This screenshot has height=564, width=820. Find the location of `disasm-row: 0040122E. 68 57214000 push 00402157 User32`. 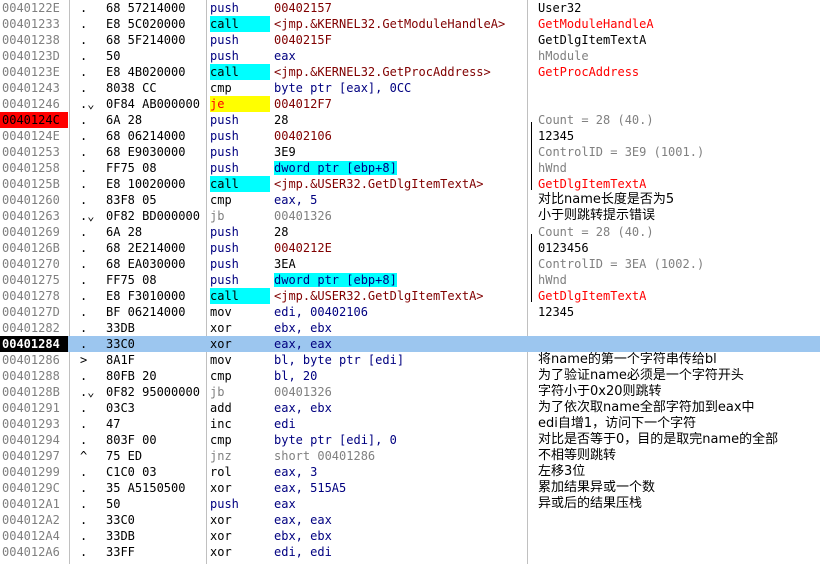

disasm-row: 0040122E. 68 57214000 push 00402157 User32 is located at coordinates (410, 8).